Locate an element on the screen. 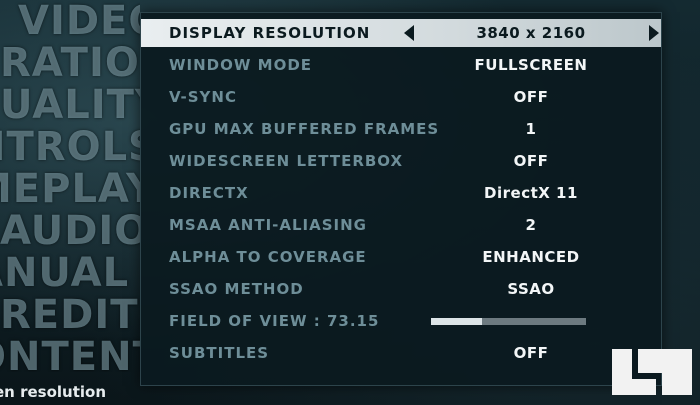  setting-label: SUBTITLES is located at coordinates (219, 353).